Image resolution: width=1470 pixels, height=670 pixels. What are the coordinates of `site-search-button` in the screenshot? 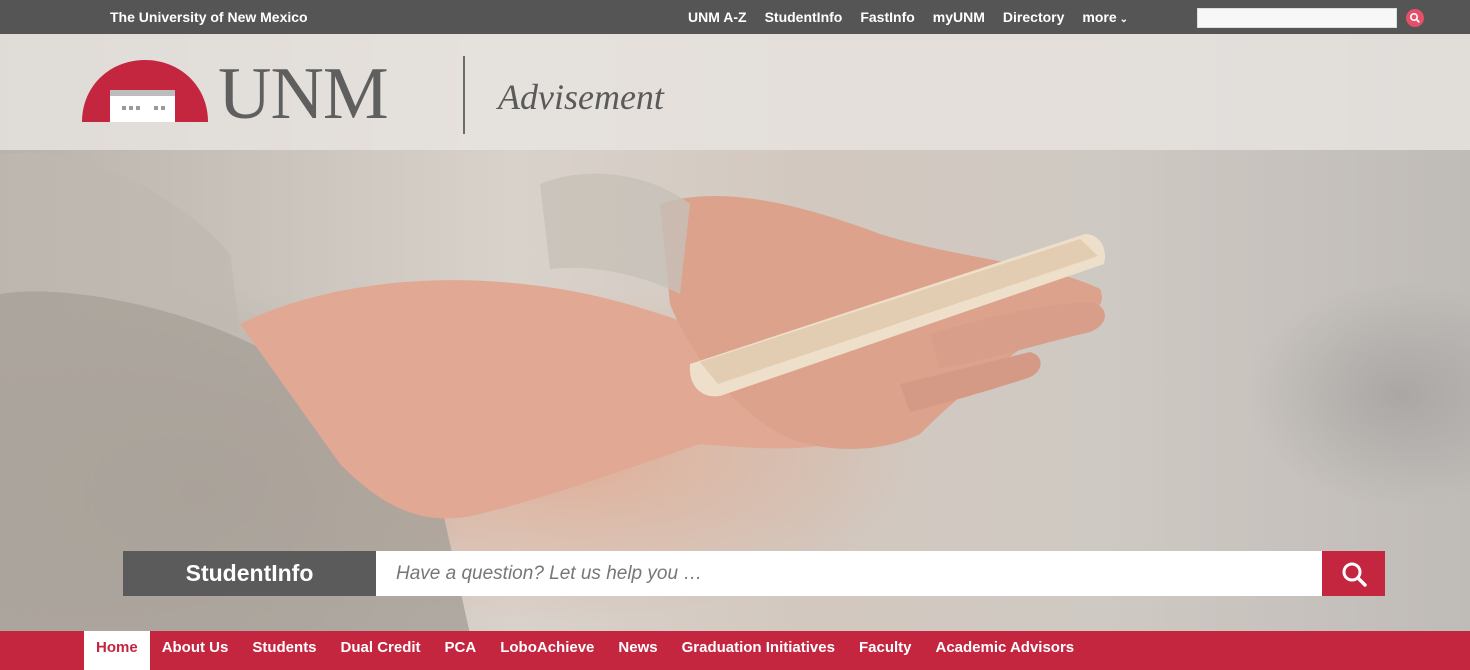 It's located at (1415, 18).